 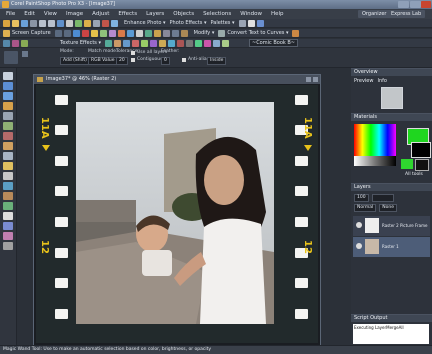 What do you see at coordinates (153, 43) in the screenshot?
I see `effect-i-icon` at bounding box center [153, 43].